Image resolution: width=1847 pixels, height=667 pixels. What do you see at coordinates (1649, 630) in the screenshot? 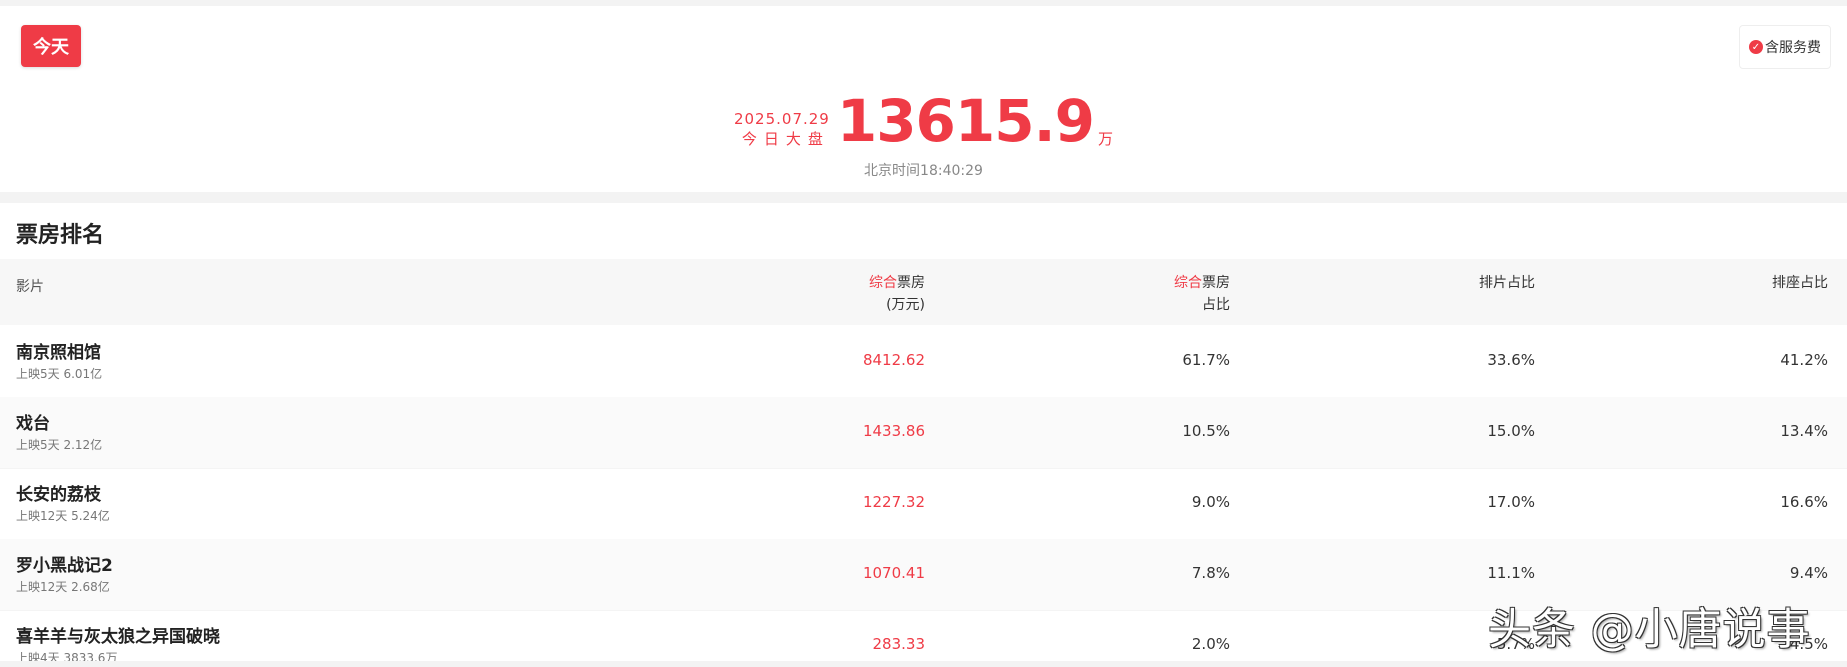
I see `watermark: 头条 @小唐说事` at bounding box center [1649, 630].